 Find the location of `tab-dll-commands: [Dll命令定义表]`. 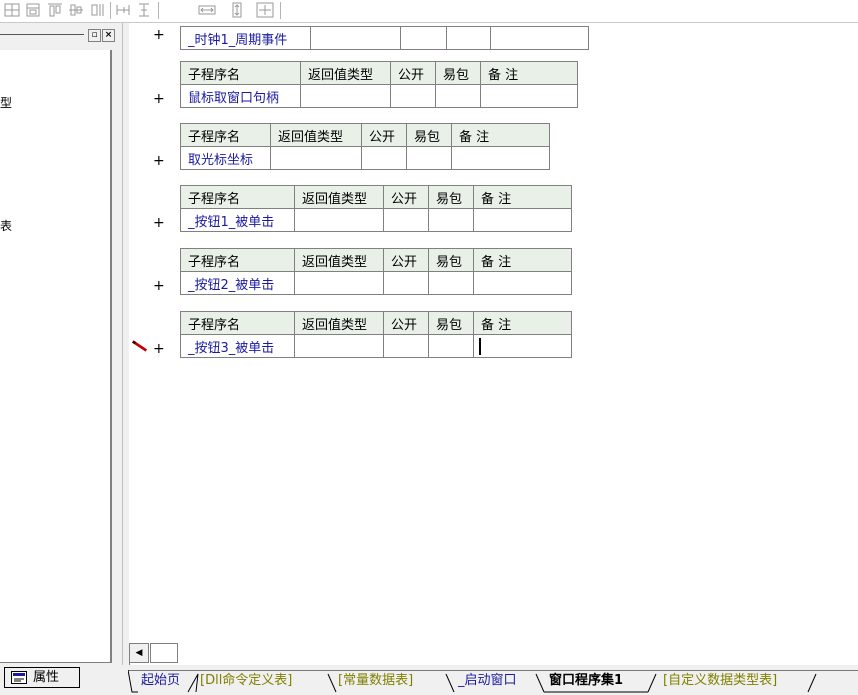

tab-dll-commands: [Dll命令定义表] is located at coordinates (246, 680).